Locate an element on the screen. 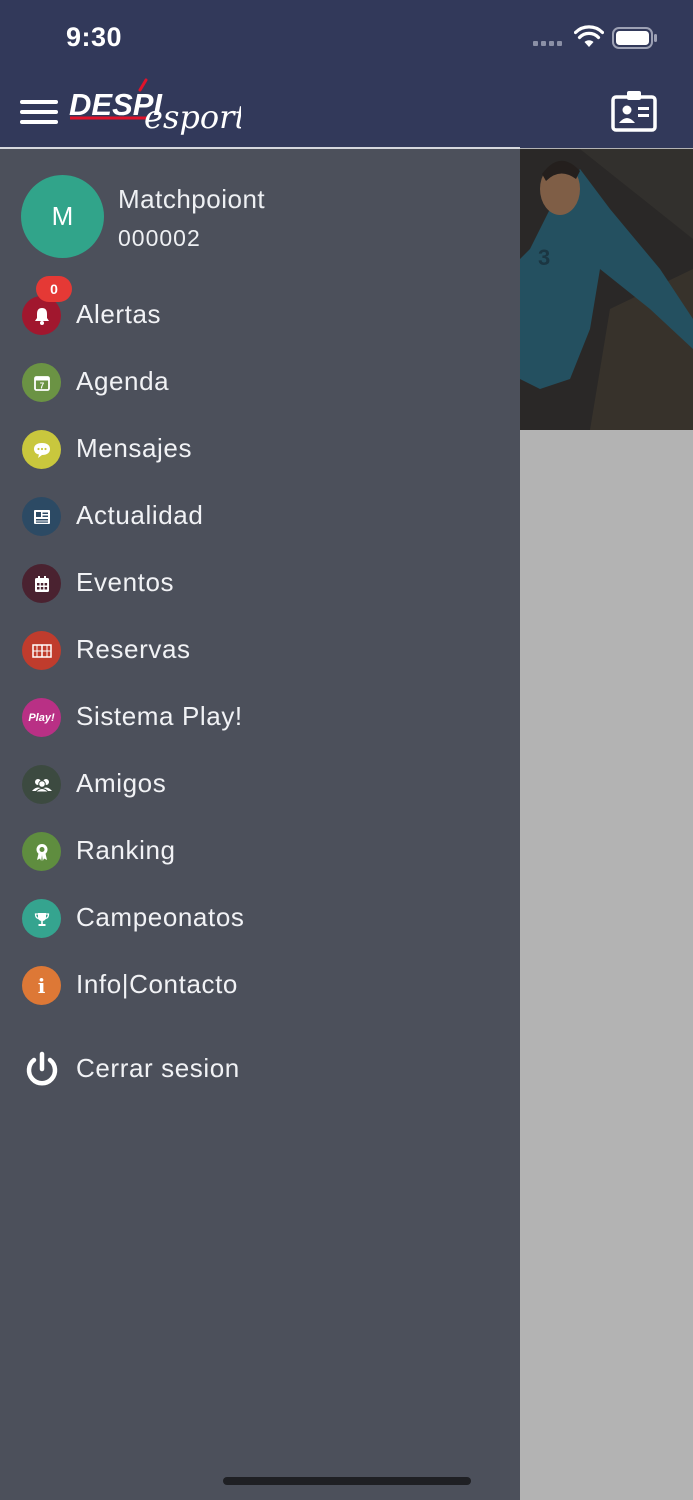  logout-label: Cerrar sesion is located at coordinates (158, 1068).